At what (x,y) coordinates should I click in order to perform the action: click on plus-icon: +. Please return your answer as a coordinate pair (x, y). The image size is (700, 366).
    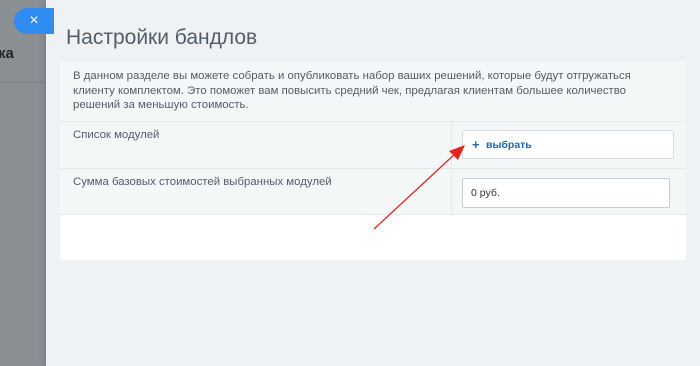
    Looking at the image, I should click on (476, 144).